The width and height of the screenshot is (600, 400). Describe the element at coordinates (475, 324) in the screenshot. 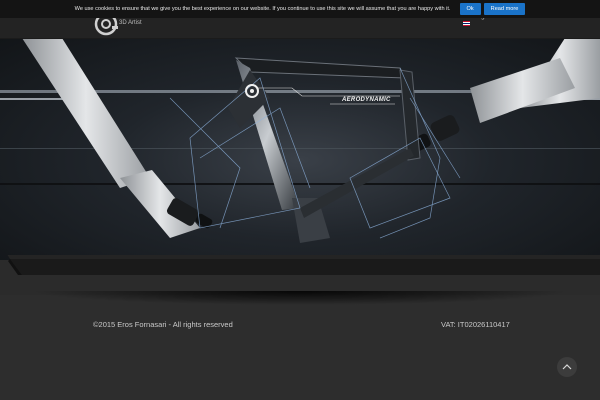

I see `footer-vat: VAT: IT02026110417` at that location.